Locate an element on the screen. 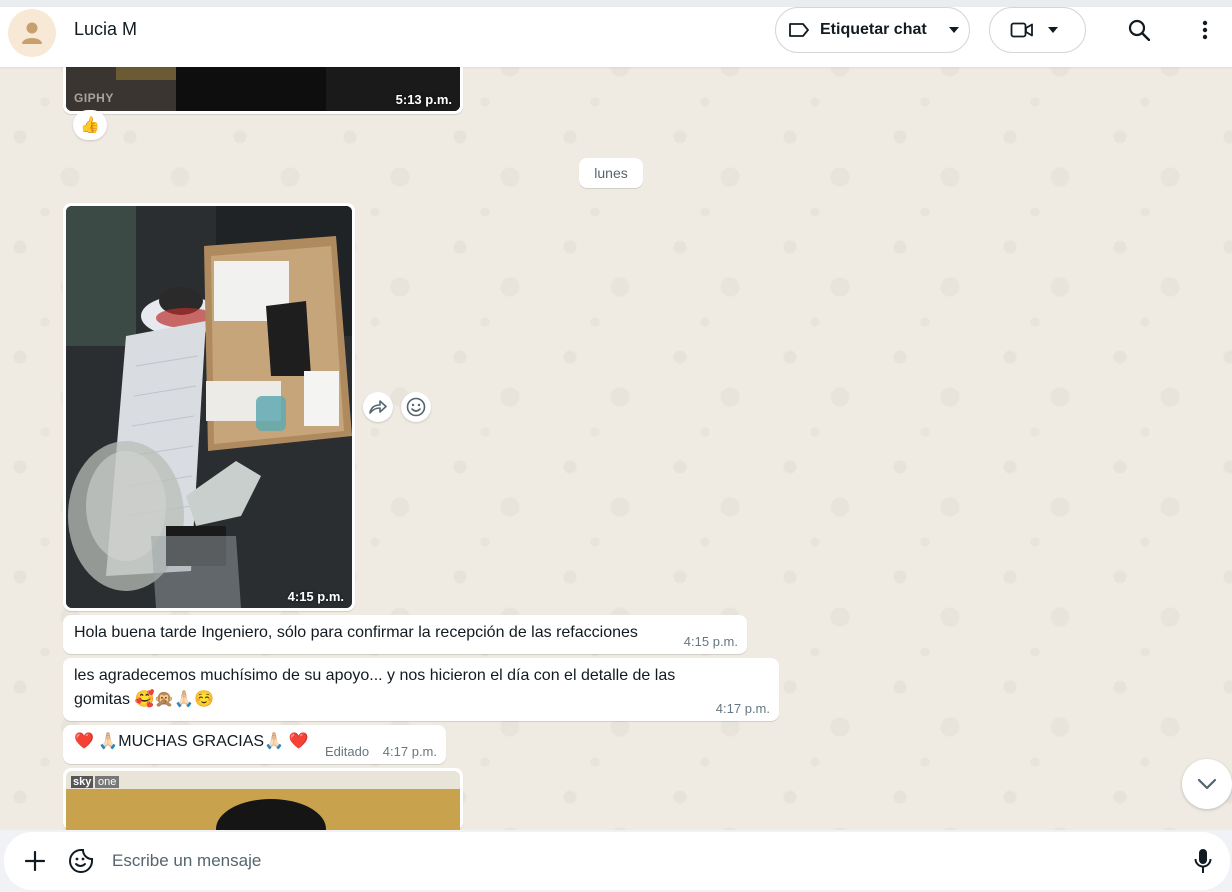 This screenshot has height=892, width=1232. photo-image: 4:15 p.m. is located at coordinates (209, 407).